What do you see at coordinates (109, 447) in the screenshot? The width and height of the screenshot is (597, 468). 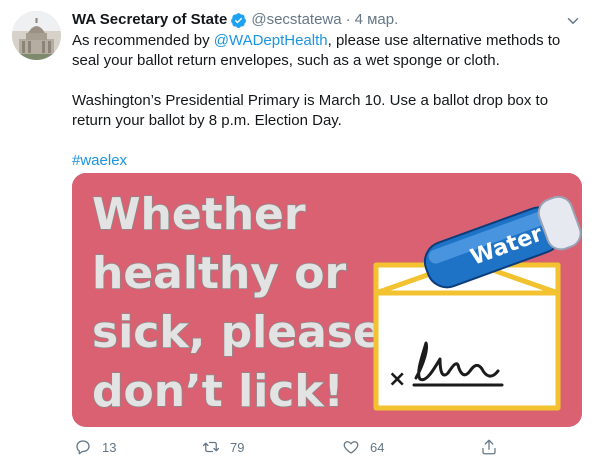 I see `reply-count: 13` at bounding box center [109, 447].